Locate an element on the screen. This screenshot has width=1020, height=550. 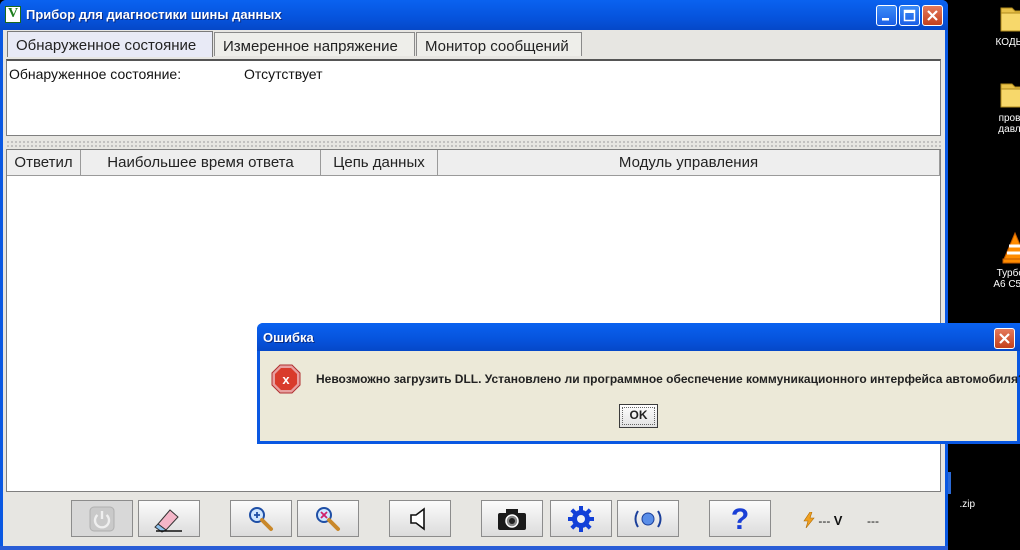
clear-button is located at coordinates (169, 518).